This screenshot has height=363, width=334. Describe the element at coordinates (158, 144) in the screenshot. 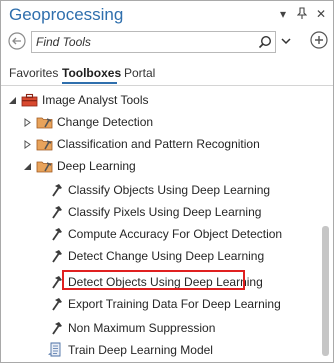

I see `tree-item-label: Classification and Pattern Recognition` at that location.